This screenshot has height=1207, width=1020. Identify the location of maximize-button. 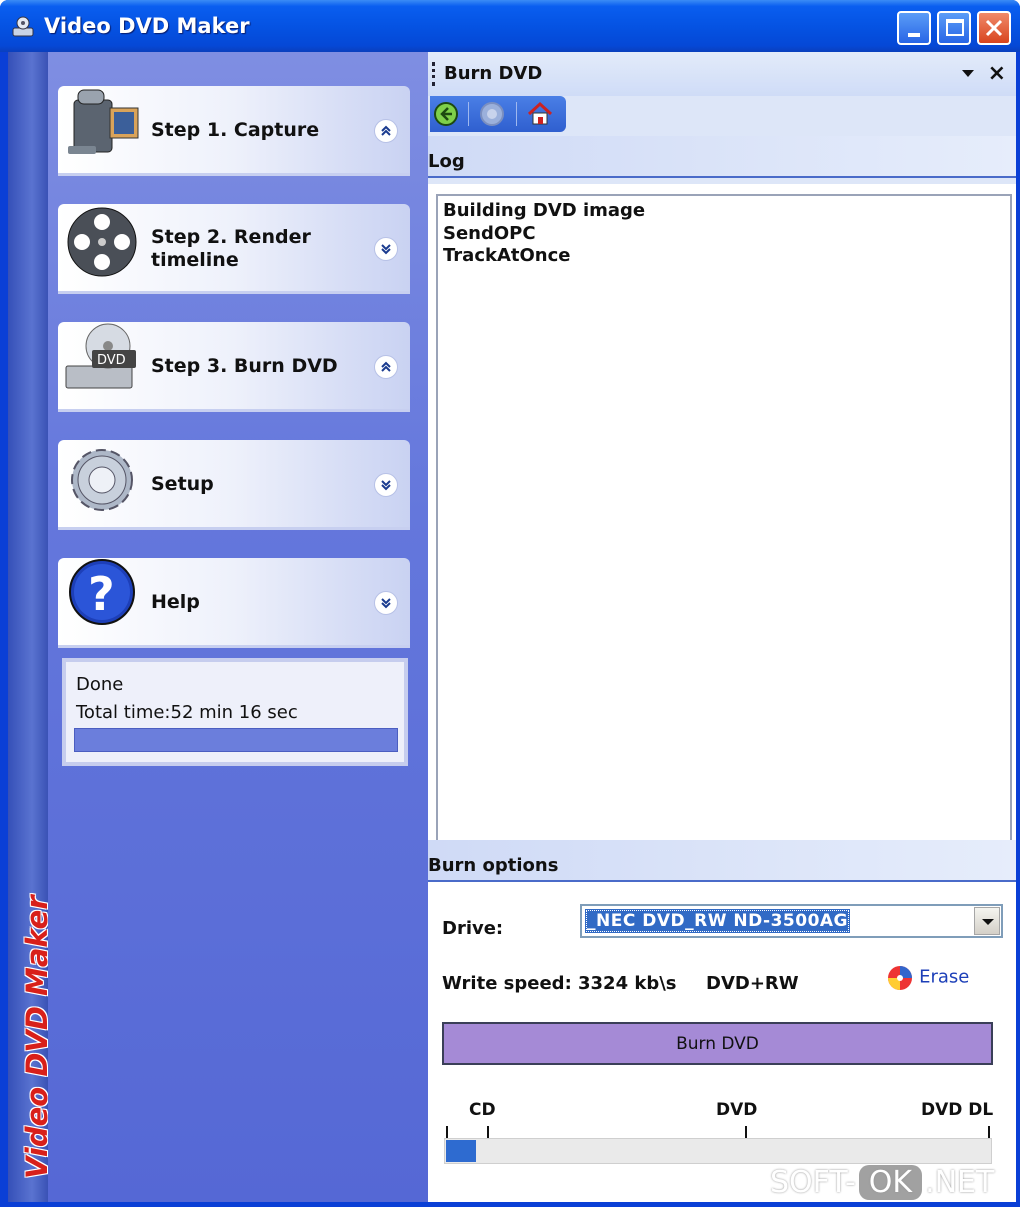
(954, 28).